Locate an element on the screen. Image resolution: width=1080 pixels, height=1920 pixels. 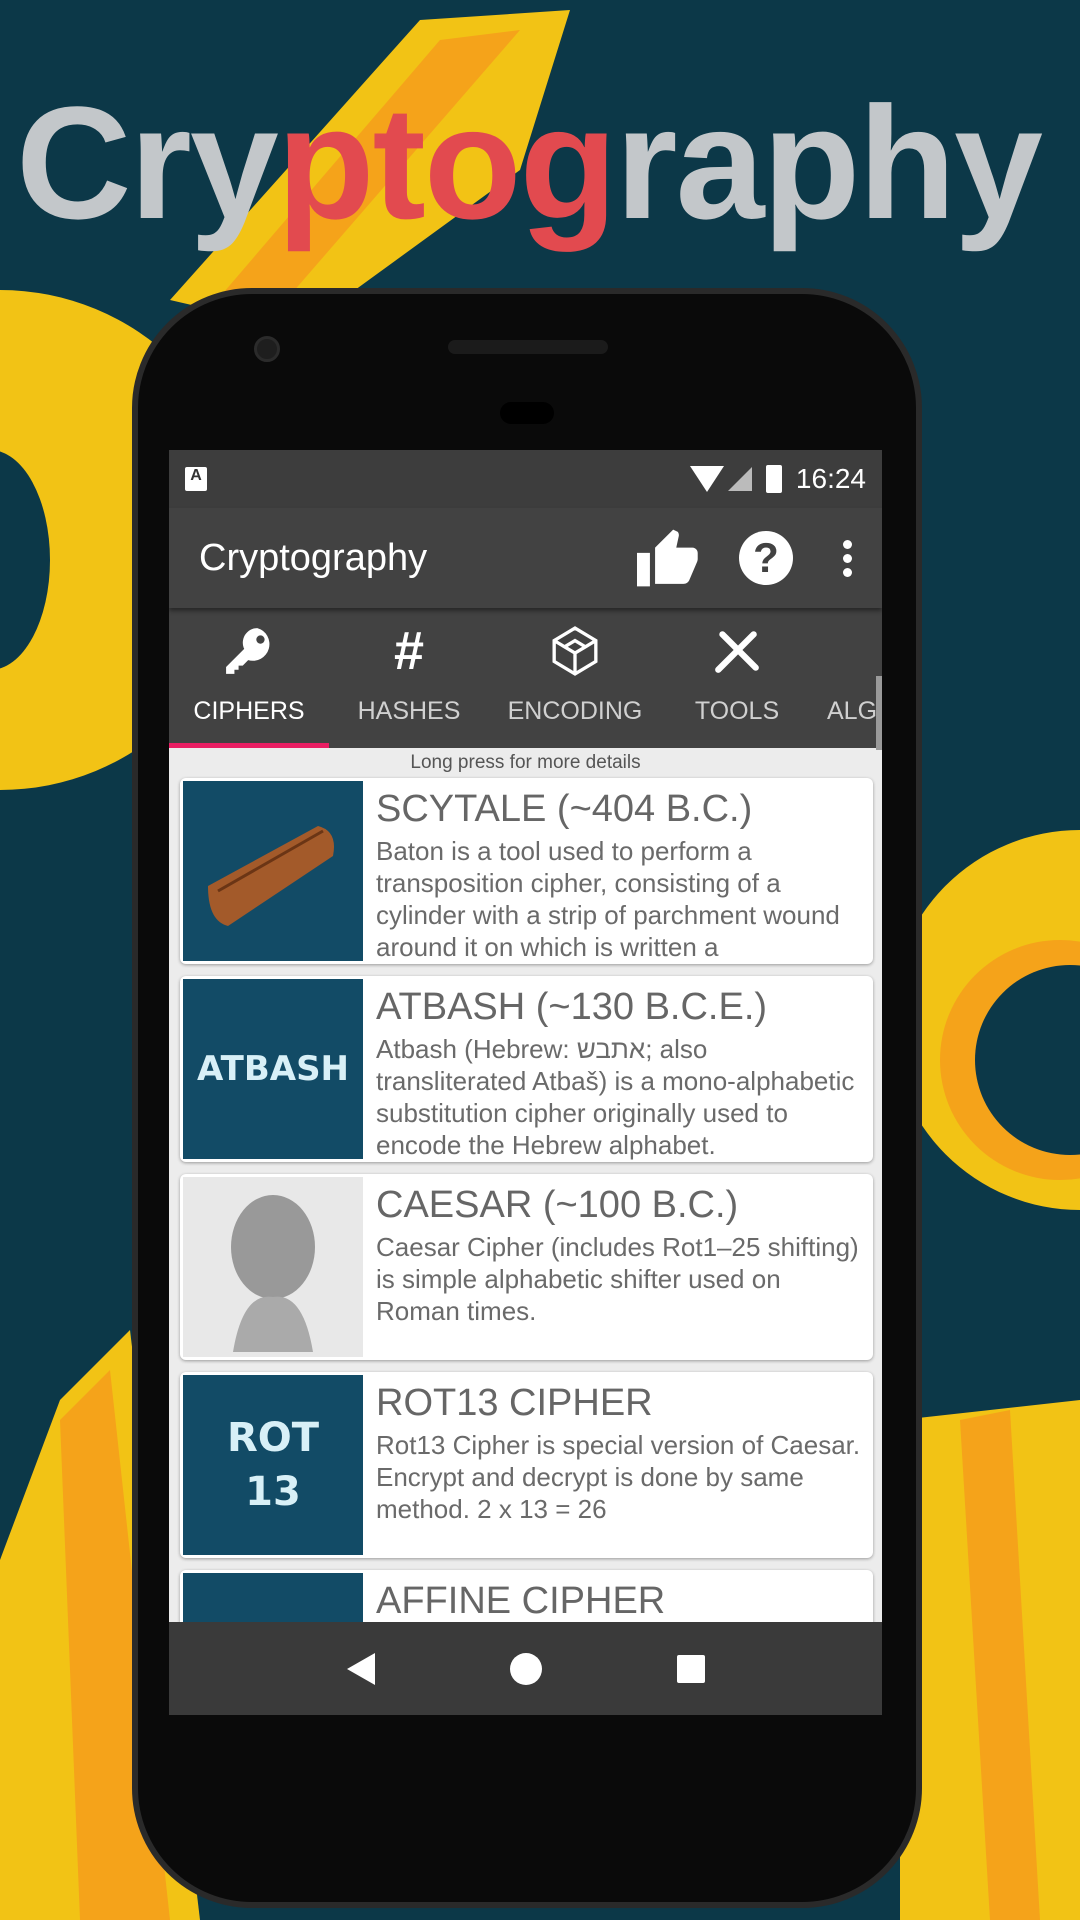
item-title: AFFINE CIPHER is located at coordinates (521, 1601).